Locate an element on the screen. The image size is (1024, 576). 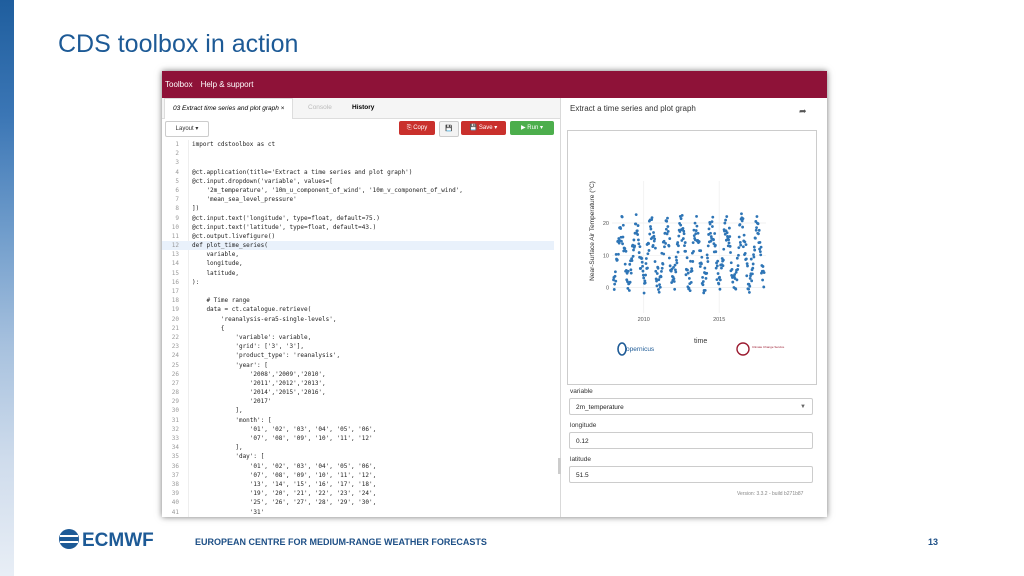
code-line: 41 '31' is located at coordinates (358, 512).